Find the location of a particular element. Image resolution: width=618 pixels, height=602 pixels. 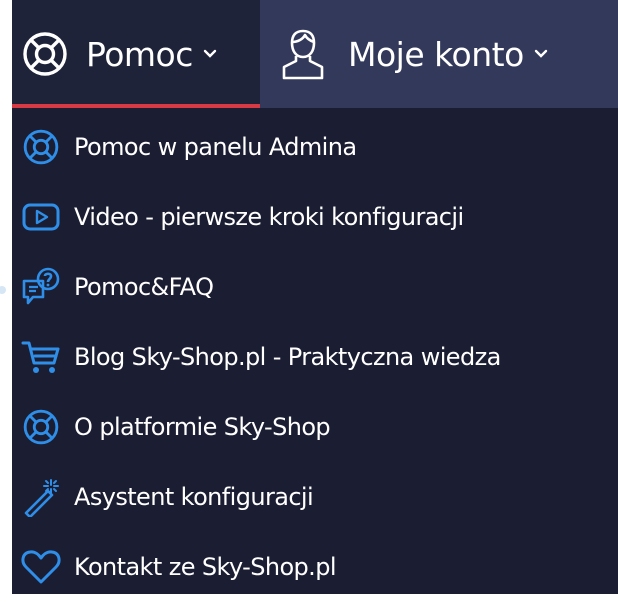

user-icon is located at coordinates (303, 54).